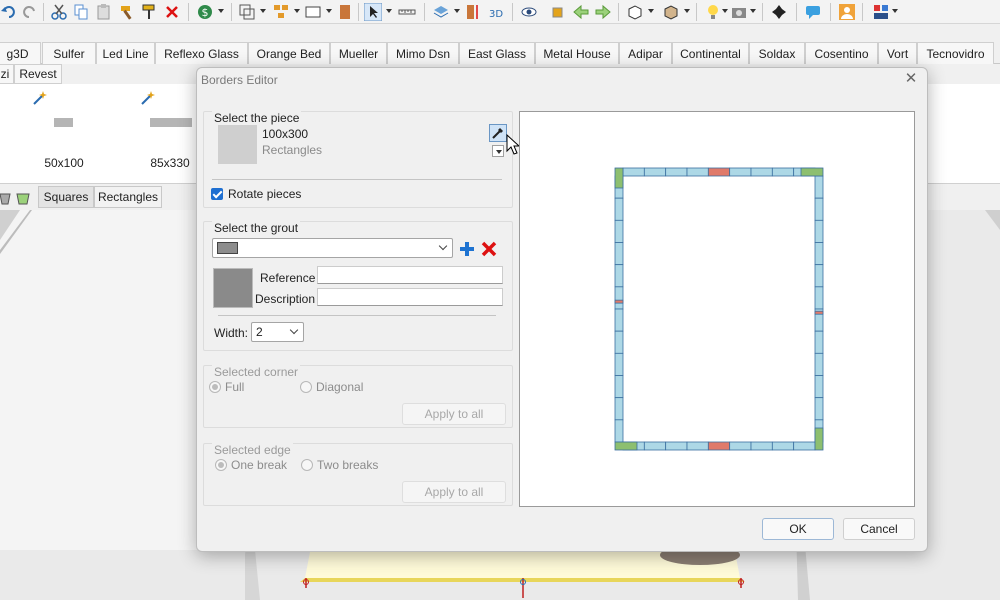 This screenshot has height=600, width=1000. What do you see at coordinates (221, 465) in the screenshot?
I see `edge-one-break-radio` at bounding box center [221, 465].